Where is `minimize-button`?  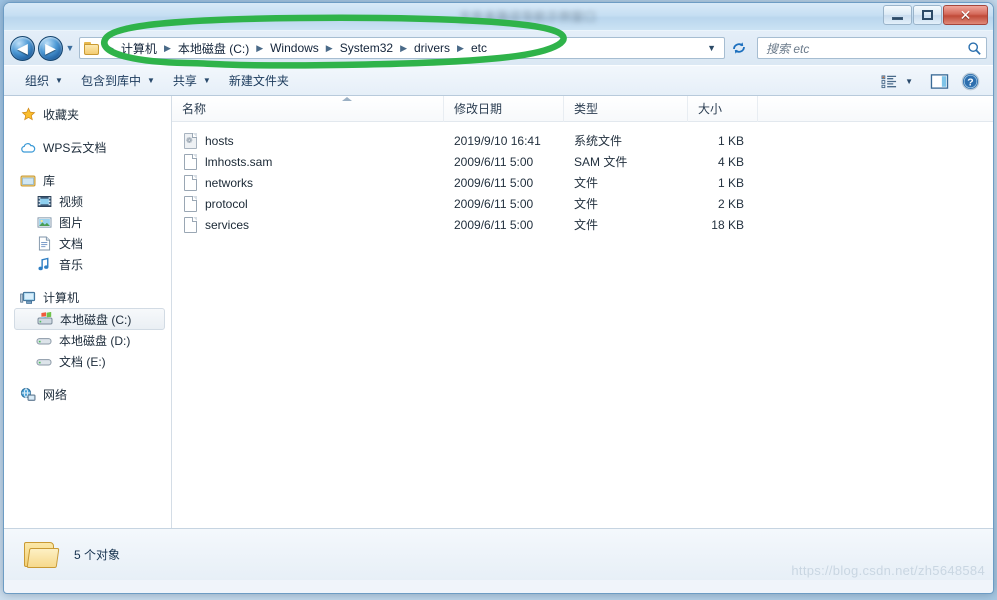 minimize-button is located at coordinates (897, 15).